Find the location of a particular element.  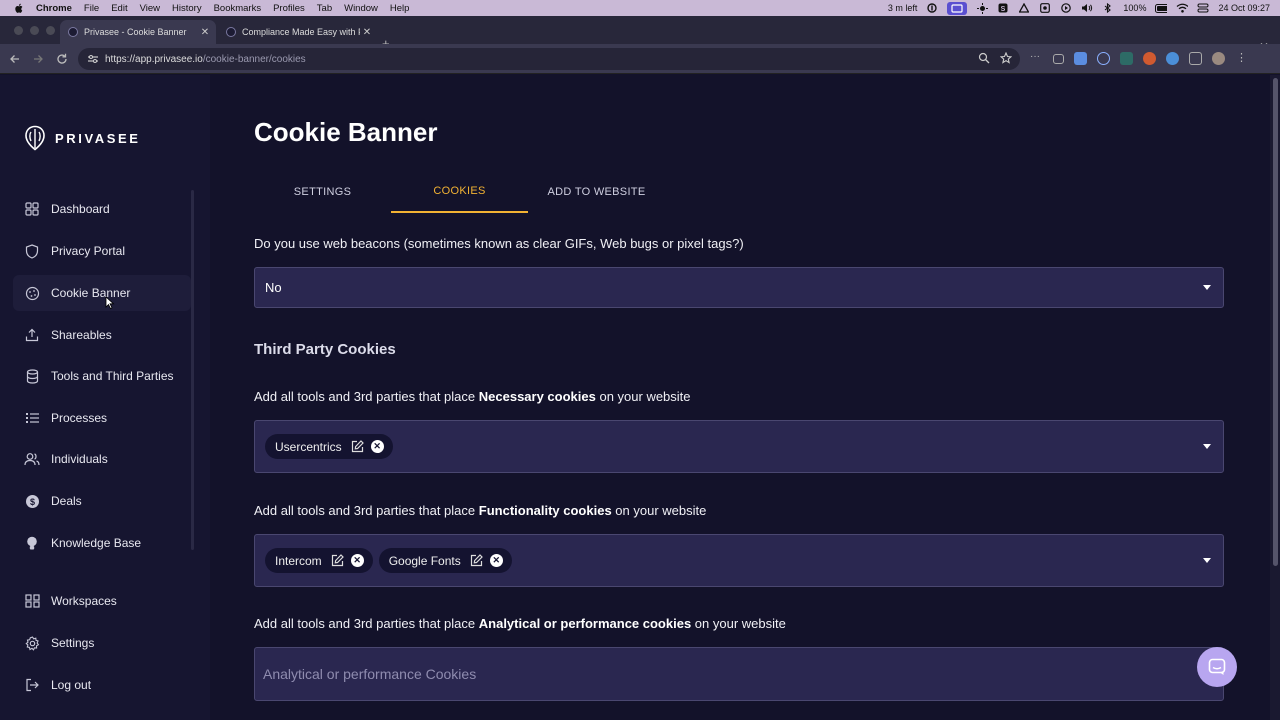

menu-profiles: Profiles is located at coordinates (289, 8).